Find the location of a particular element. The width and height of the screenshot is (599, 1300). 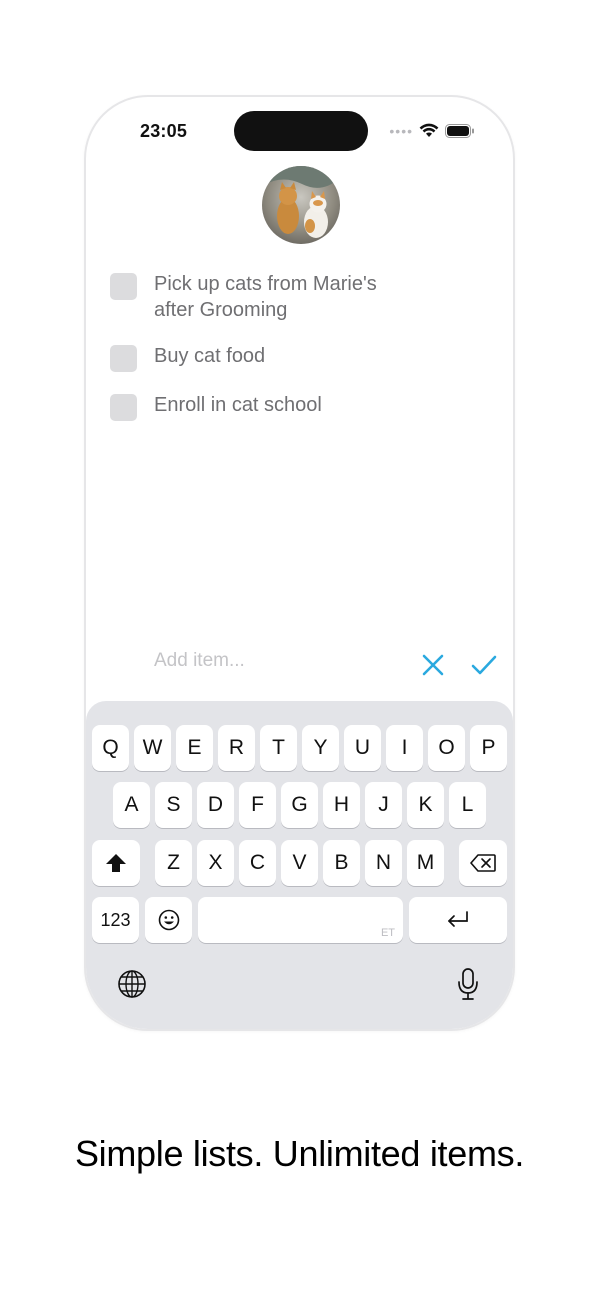

todo-item: Enroll in cat school is located at coordinates (300, 406).